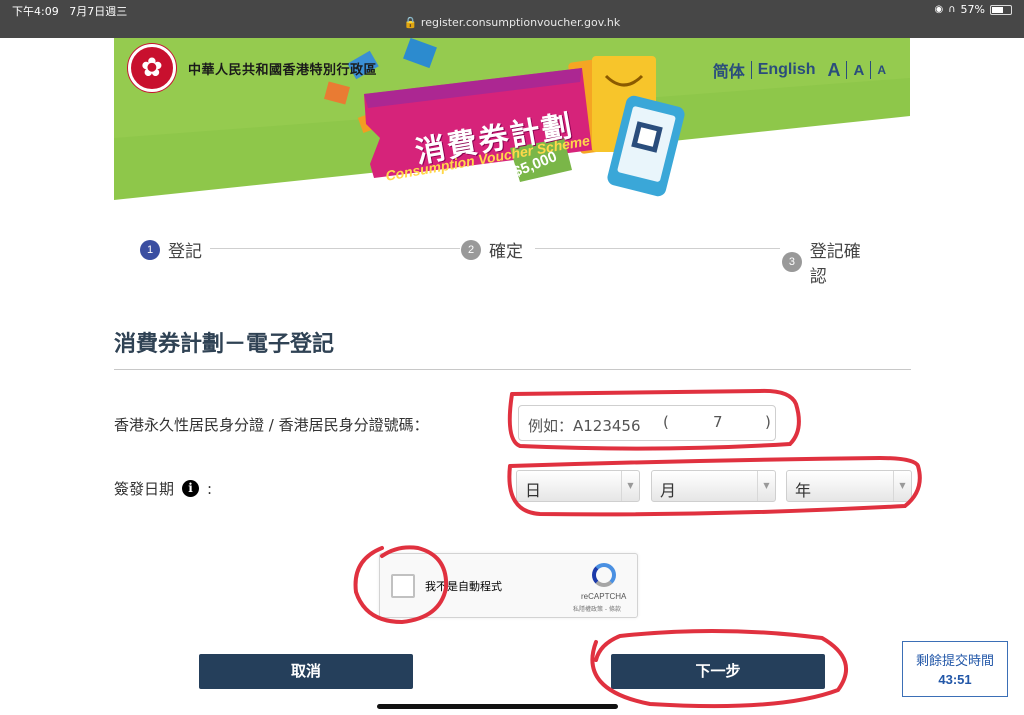 The image size is (1024, 715). Describe the element at coordinates (939, 9) in the screenshot. I see `wifi-icon: ◉` at that location.